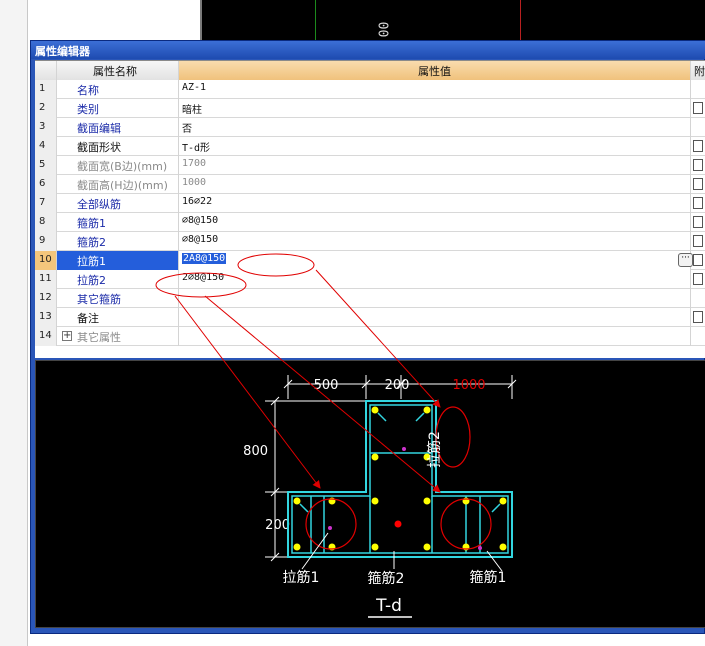 This screenshot has height=646, width=705. What do you see at coordinates (434, 449) in the screenshot?
I see `label-tie2: 拉筋2` at bounding box center [434, 449].